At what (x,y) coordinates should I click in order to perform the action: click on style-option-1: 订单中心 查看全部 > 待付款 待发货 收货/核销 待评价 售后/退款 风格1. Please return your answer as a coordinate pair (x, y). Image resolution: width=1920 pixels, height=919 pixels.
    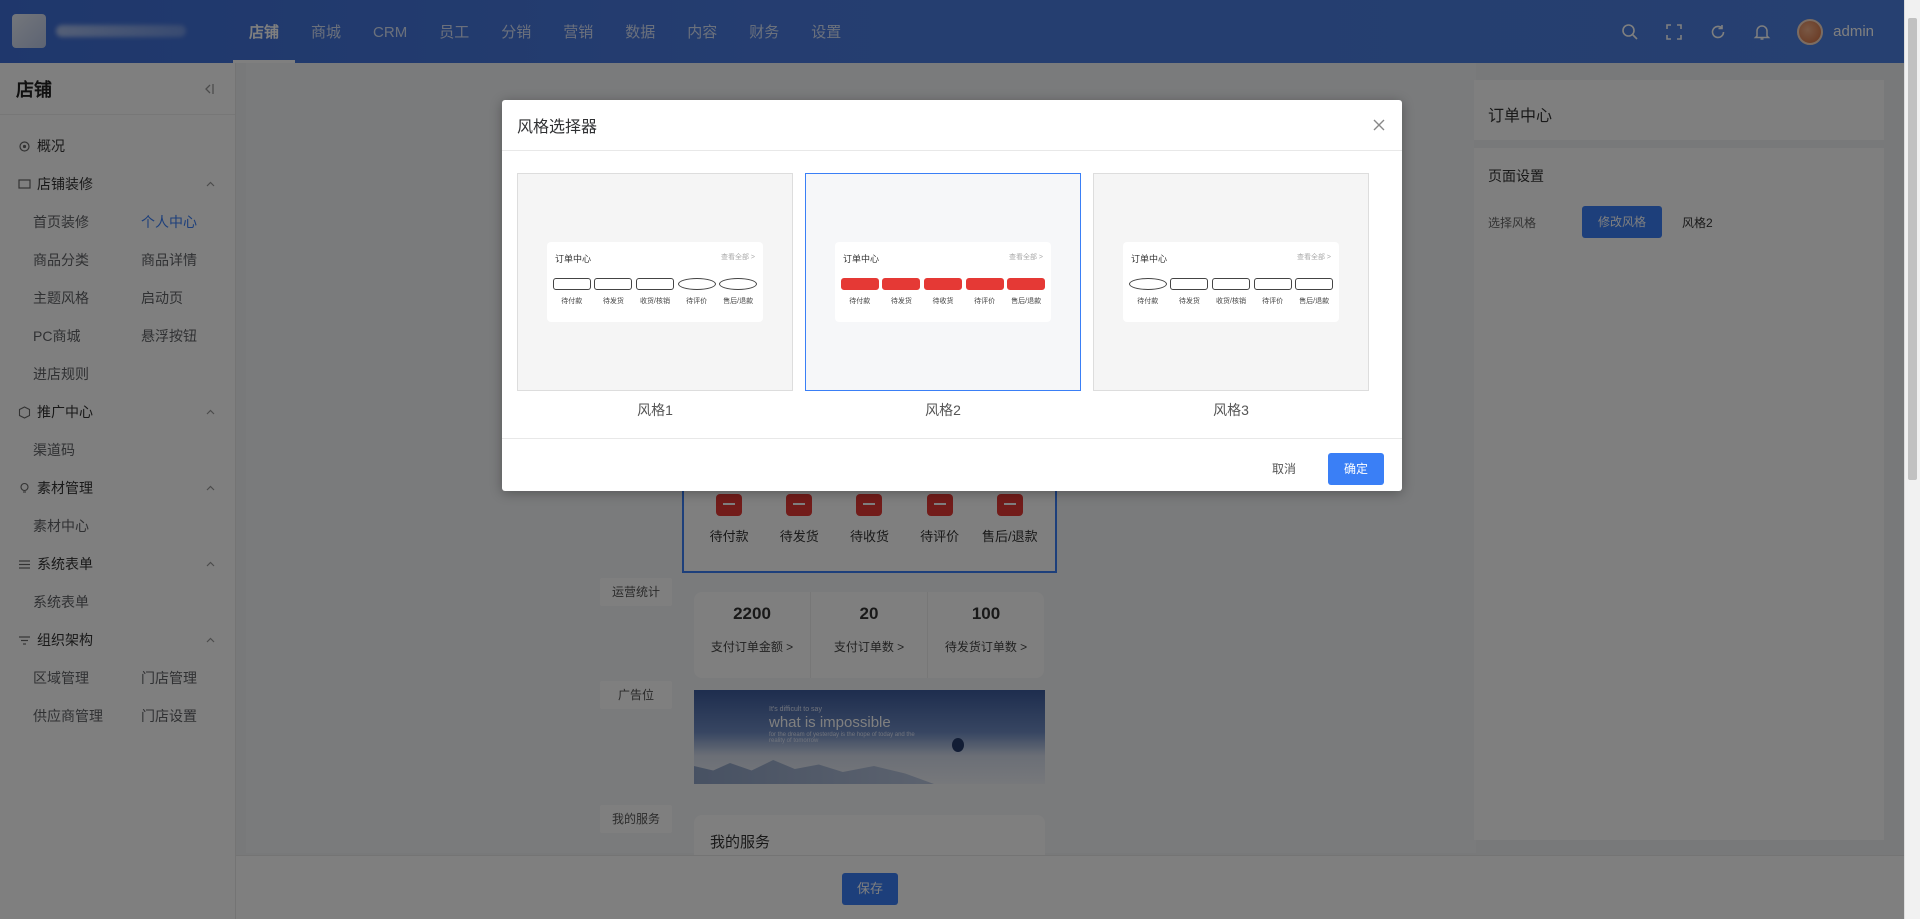
    Looking at the image, I should click on (655, 305).